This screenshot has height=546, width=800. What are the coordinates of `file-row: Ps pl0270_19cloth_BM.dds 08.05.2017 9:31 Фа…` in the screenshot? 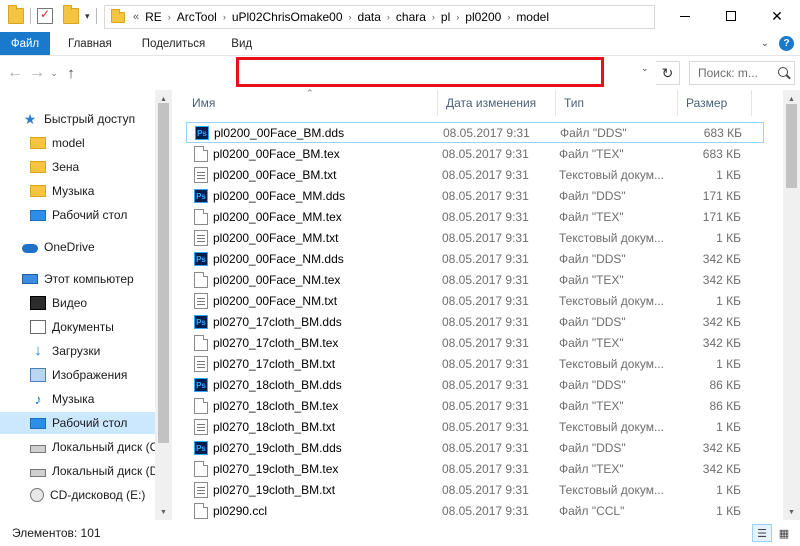 It's located at (475, 447).